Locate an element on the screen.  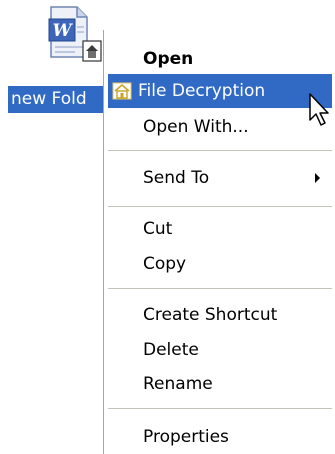
menu-item-label: Cut is located at coordinates (158, 229).